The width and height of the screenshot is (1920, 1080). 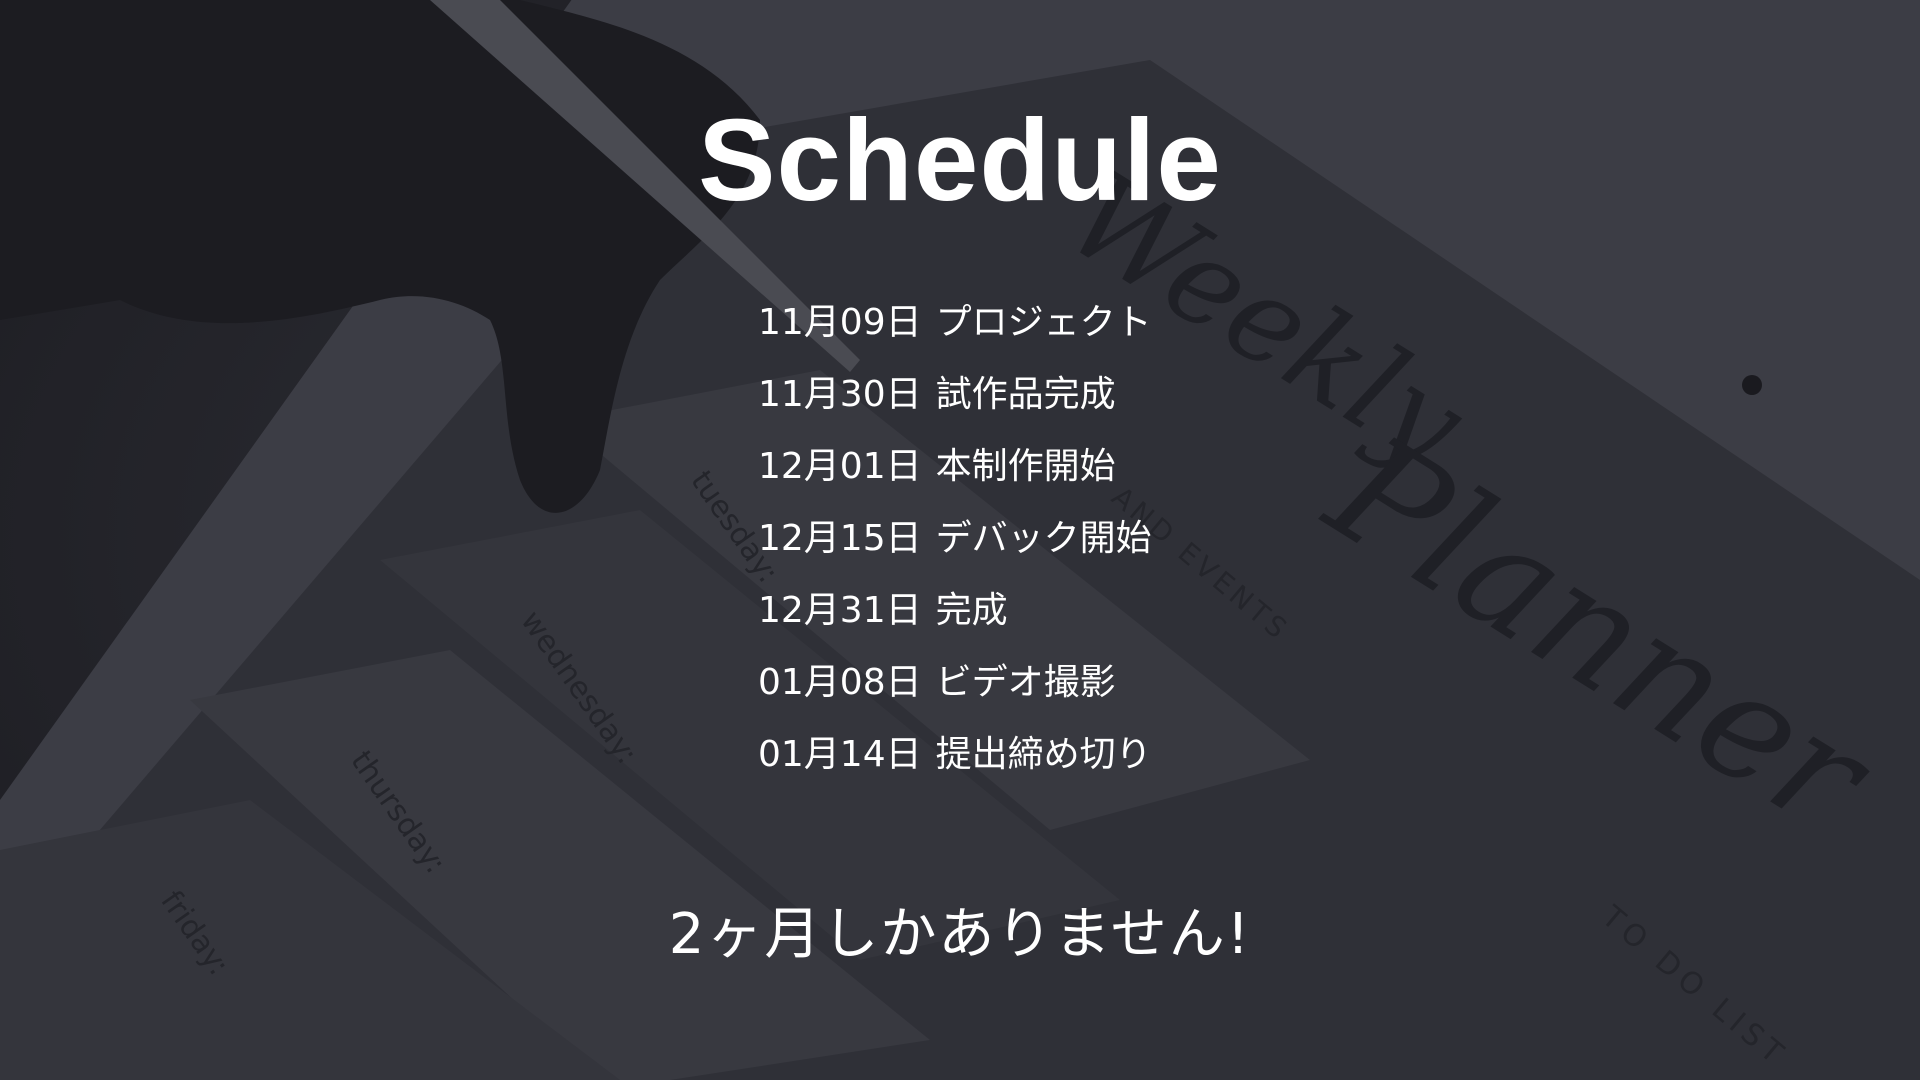 I want to click on slide-title: Schedule, so click(x=960, y=160).